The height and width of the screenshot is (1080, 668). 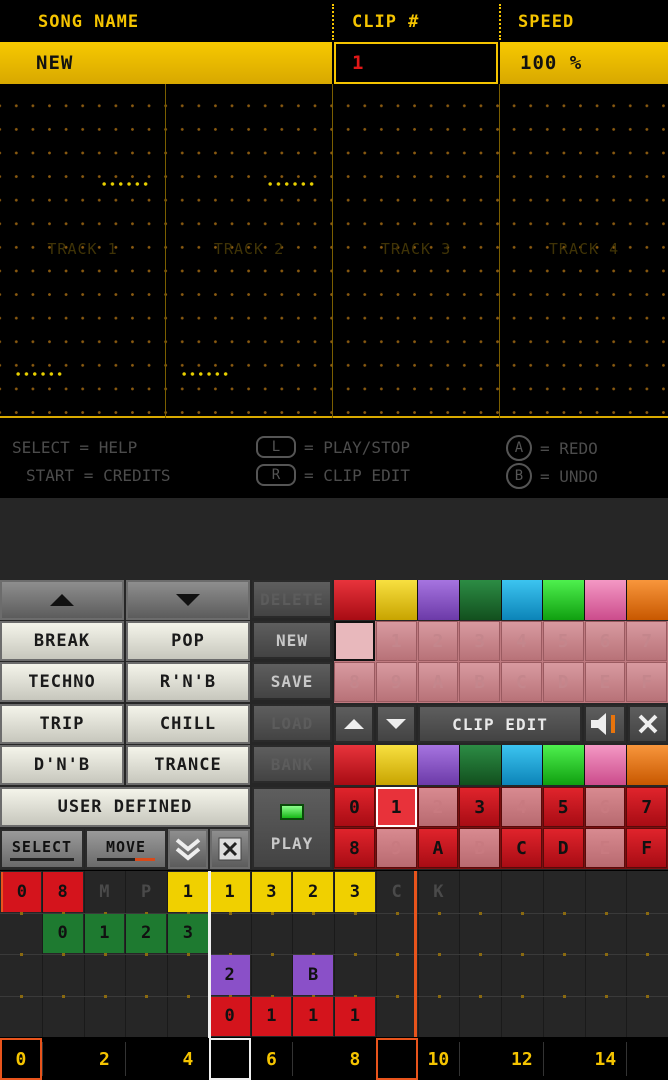 I want to click on close-clip-button, so click(x=648, y=724).